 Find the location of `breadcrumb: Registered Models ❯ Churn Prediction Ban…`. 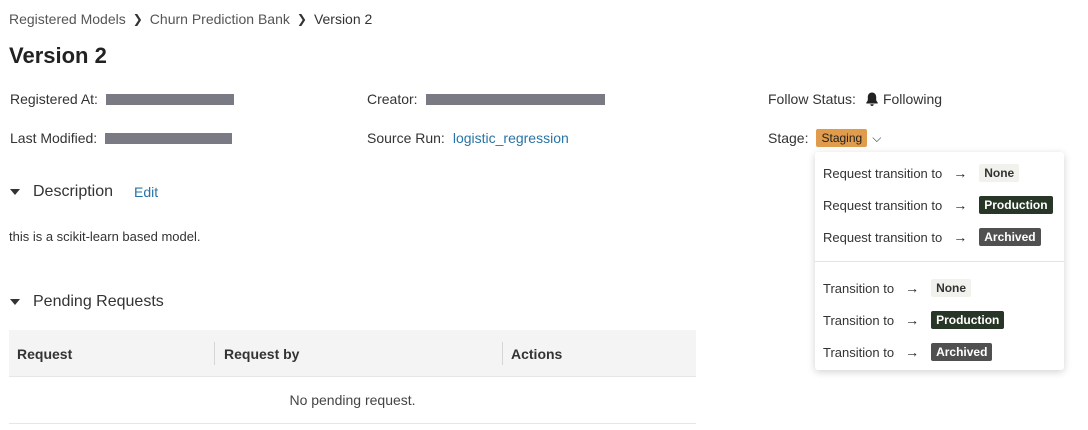

breadcrumb: Registered Models ❯ Churn Prediction Ban… is located at coordinates (190, 19).